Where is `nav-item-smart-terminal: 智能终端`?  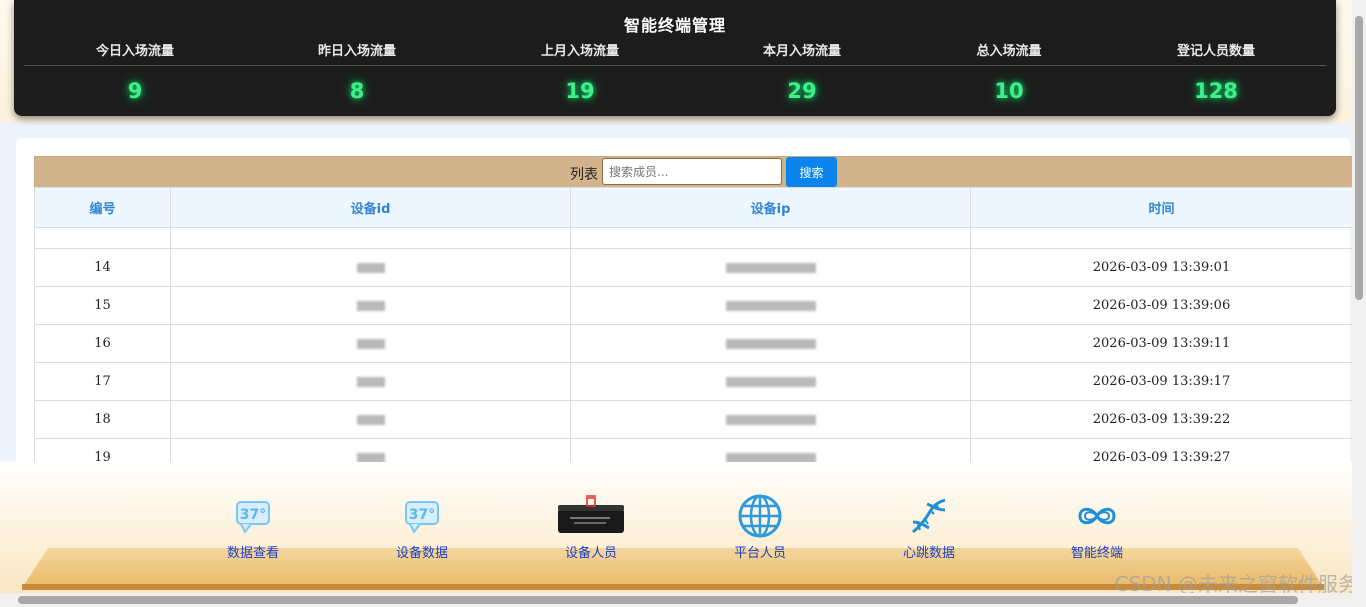
nav-item-smart-terminal: 智能终端 is located at coordinates (1097, 526).